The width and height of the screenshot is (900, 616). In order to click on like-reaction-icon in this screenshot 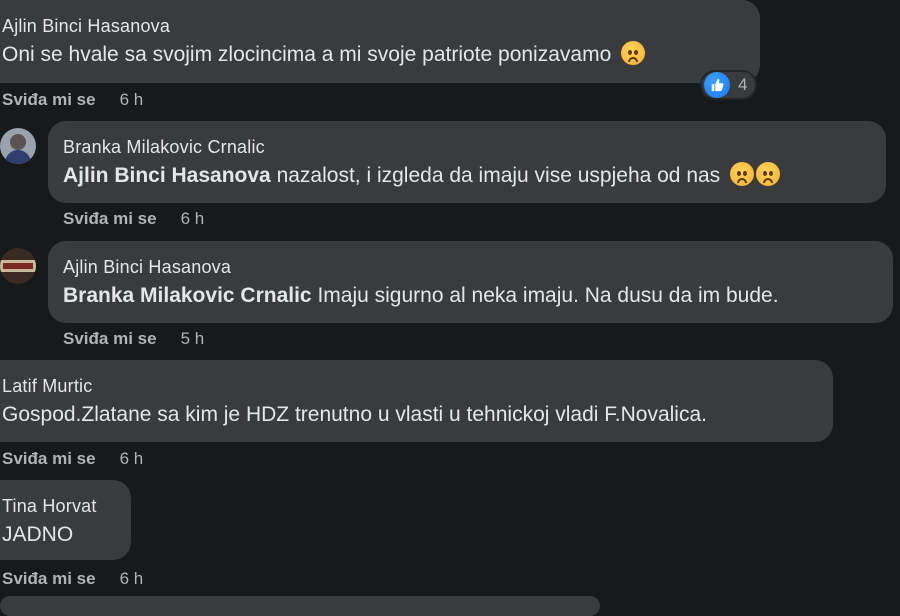, I will do `click(717, 85)`.